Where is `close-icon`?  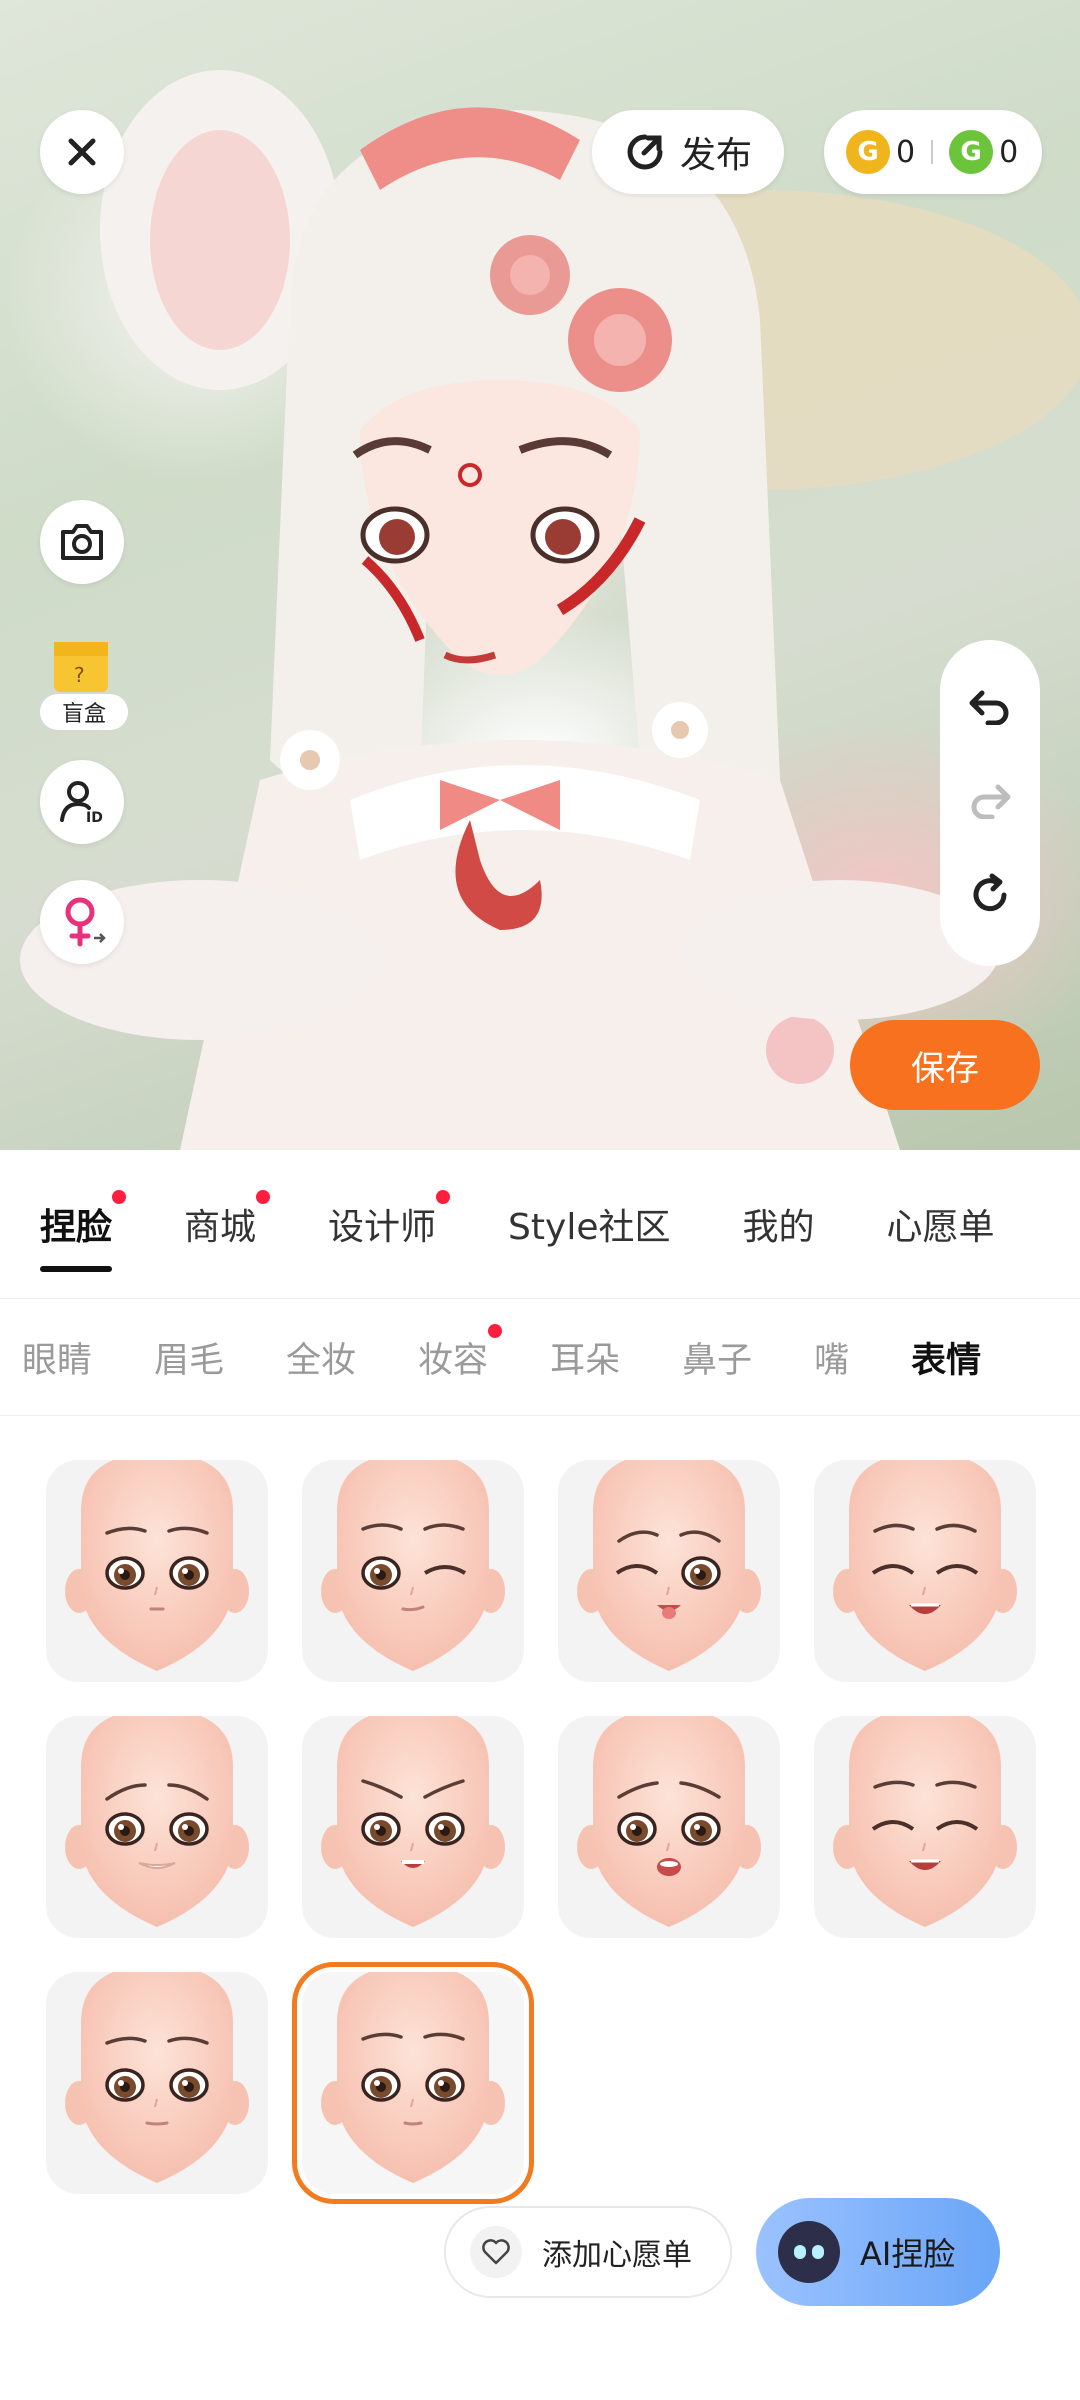
close-icon is located at coordinates (82, 152).